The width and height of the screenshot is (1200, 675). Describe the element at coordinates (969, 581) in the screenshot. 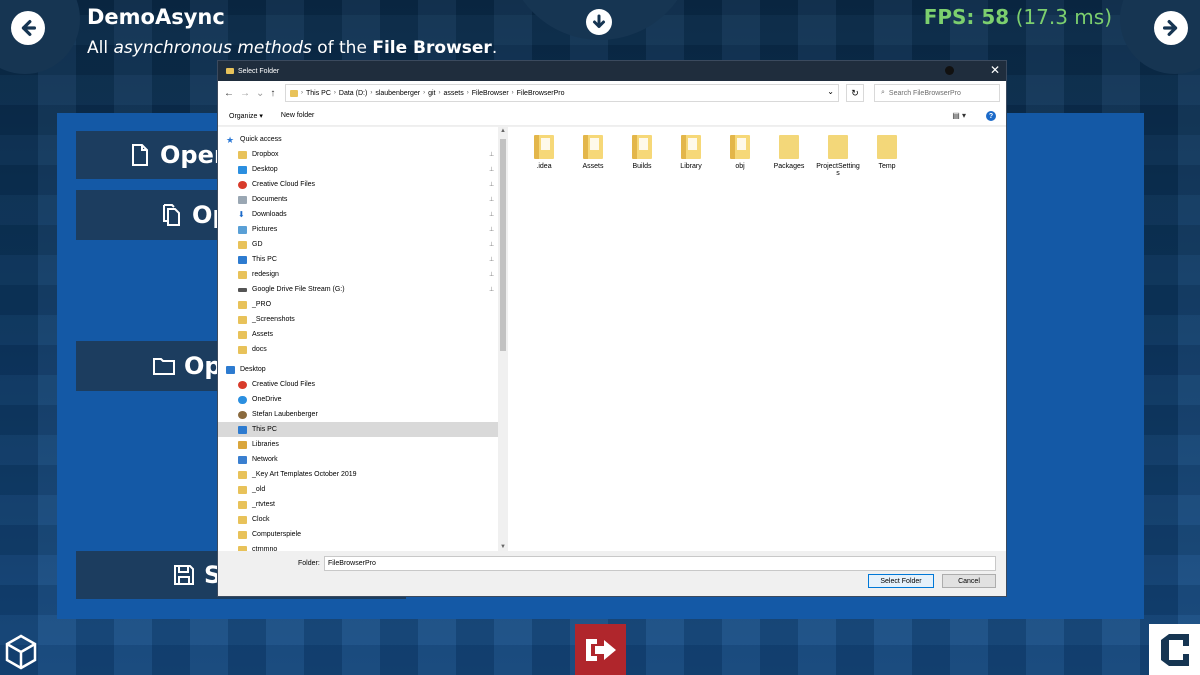

I see `cancel-button: Cancel` at that location.